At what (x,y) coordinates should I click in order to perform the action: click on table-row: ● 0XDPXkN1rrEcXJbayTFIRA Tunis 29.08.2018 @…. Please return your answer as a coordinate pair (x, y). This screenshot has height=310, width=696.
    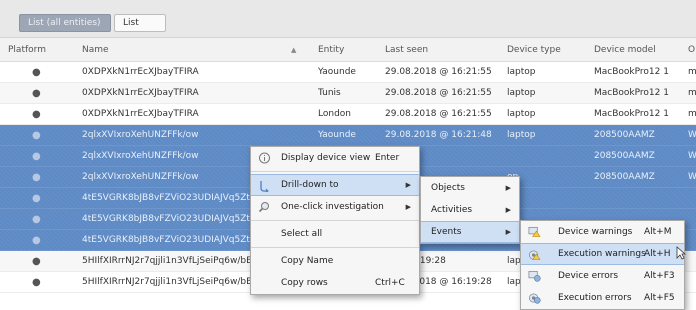
    Looking at the image, I should click on (348, 93).